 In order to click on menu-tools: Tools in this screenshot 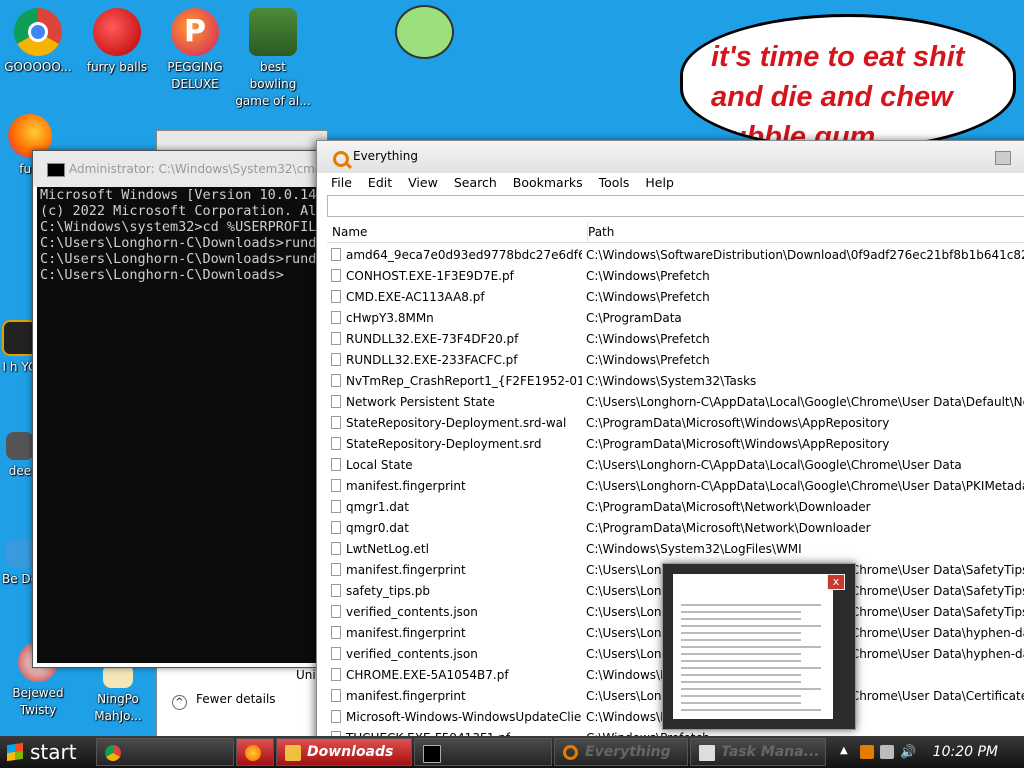, I will do `click(614, 183)`.